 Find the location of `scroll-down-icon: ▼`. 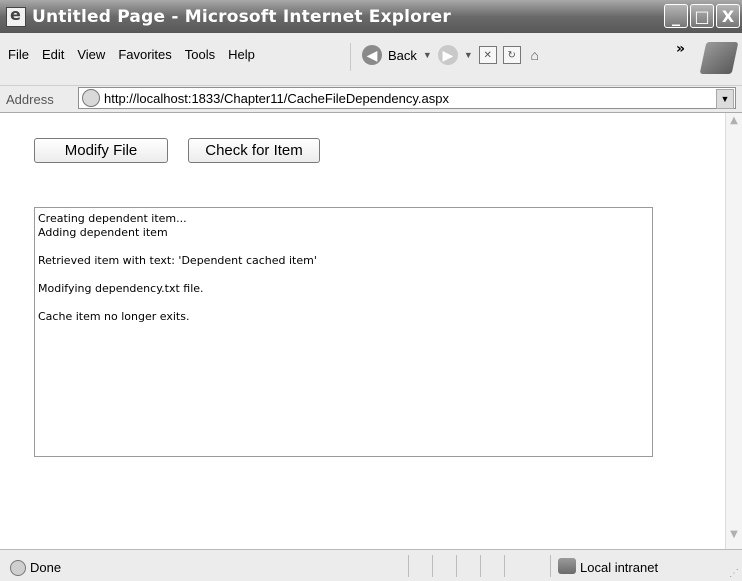

scroll-down-icon: ▼ is located at coordinates (734, 537).